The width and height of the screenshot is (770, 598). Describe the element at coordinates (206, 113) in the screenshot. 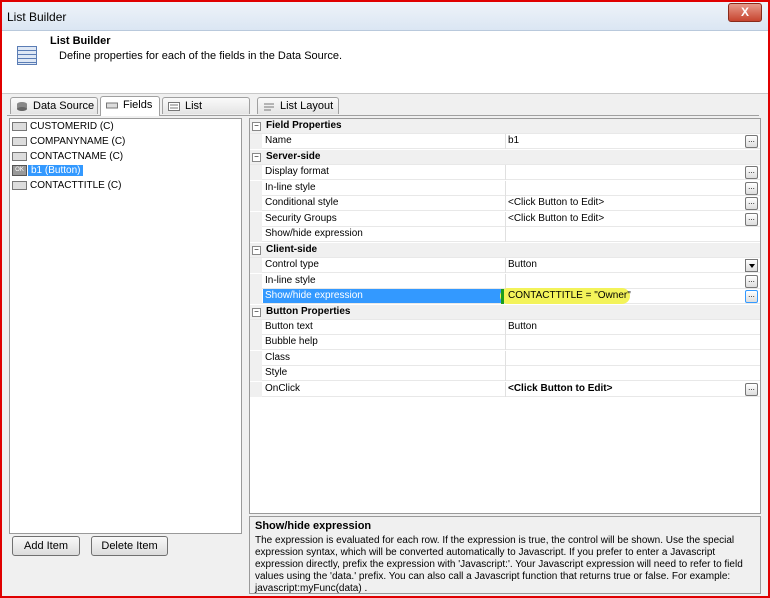

I see `tab-list-properties: List Properties` at that location.